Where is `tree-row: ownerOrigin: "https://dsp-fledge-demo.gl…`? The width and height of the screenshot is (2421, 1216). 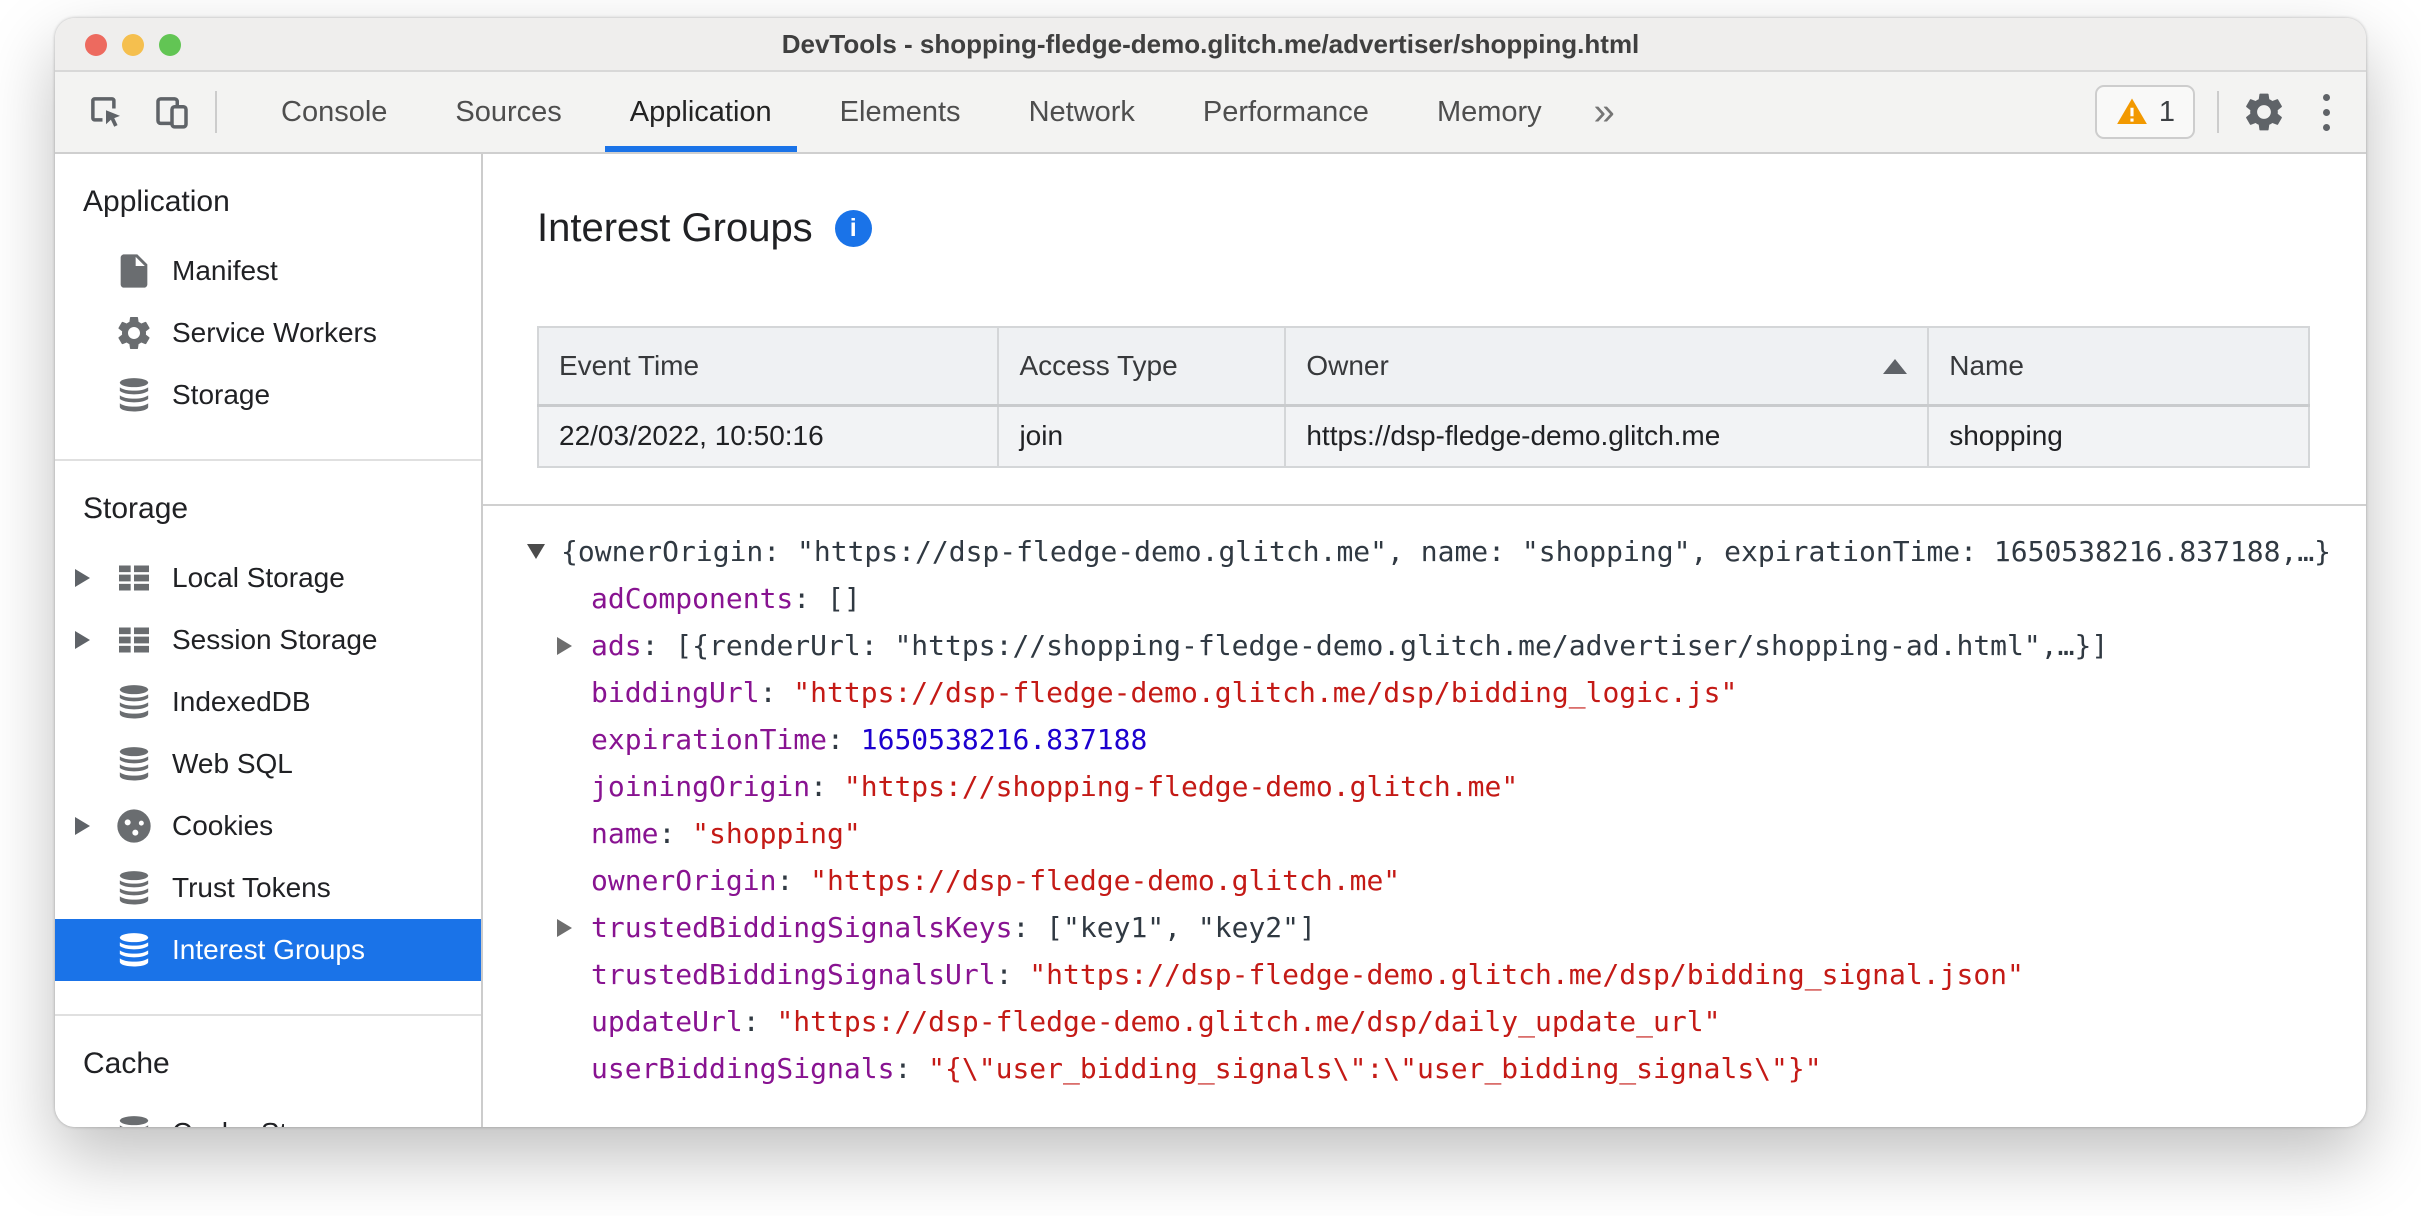 tree-row: ownerOrigin: "https://dsp-fledge-demo.gl… is located at coordinates (1446, 880).